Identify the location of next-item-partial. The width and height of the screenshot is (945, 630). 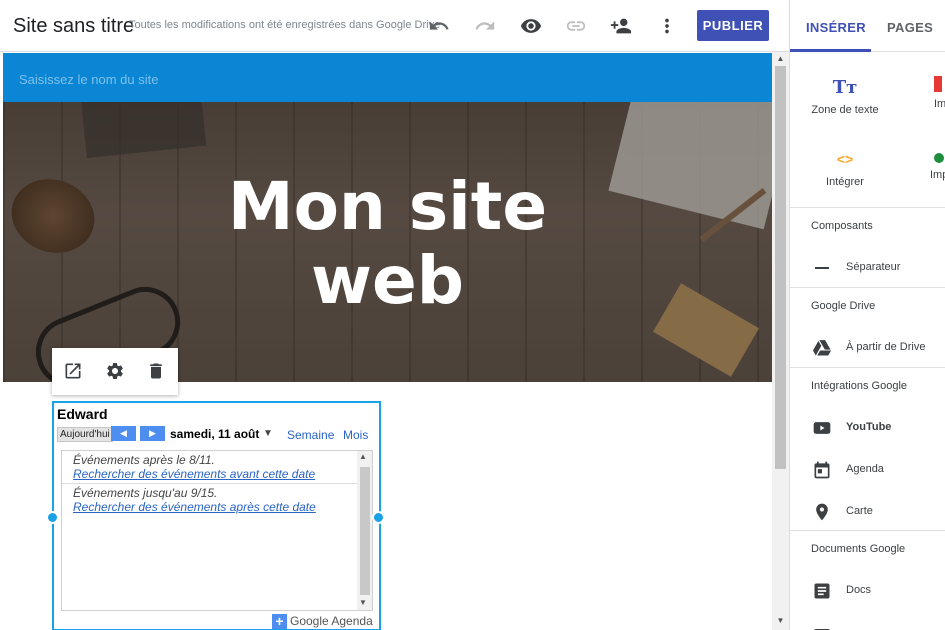
(867, 624).